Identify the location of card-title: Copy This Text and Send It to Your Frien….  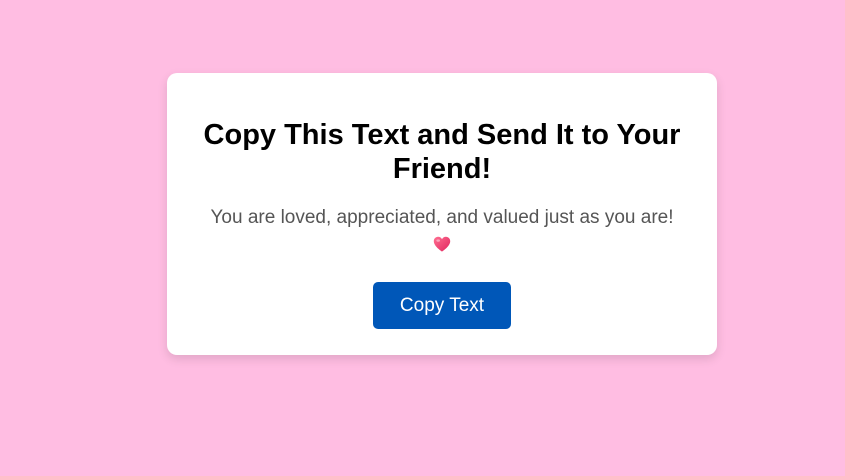
(442, 152).